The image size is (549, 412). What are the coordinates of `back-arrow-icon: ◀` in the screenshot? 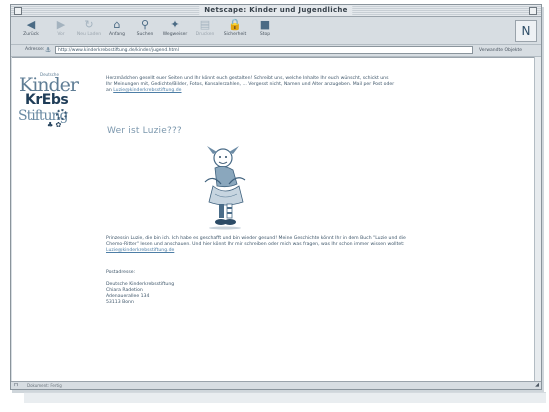 It's located at (31, 24).